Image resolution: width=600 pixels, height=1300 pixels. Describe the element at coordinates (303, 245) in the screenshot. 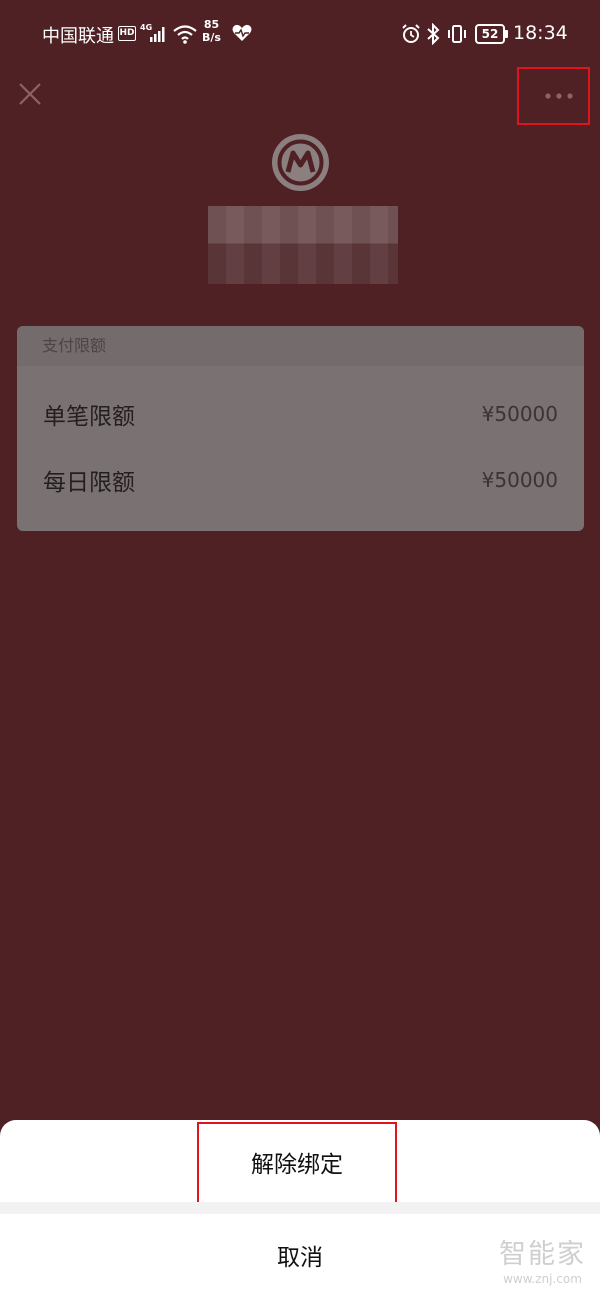

I see `bank-name-blurred` at that location.